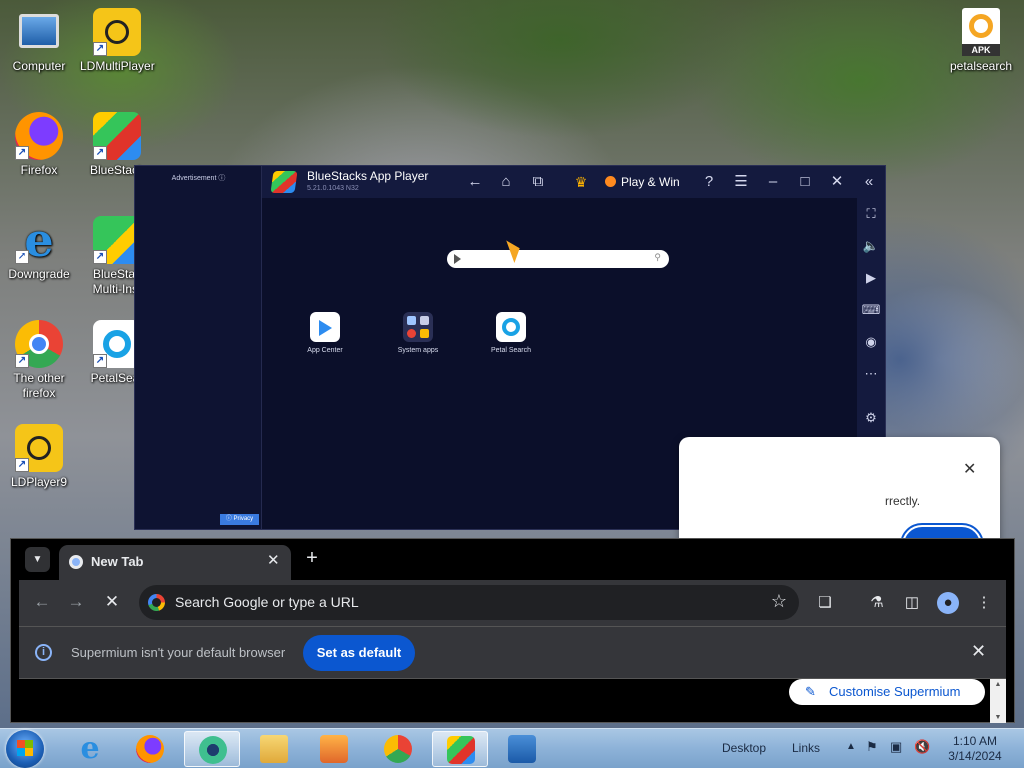 The width and height of the screenshot is (1024, 768). I want to click on start-button, so click(25, 749).